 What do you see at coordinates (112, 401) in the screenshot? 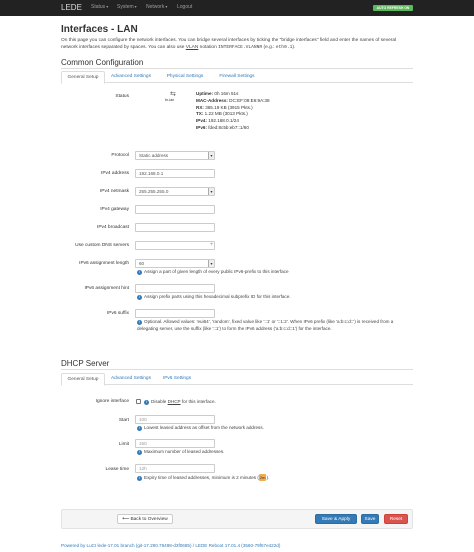
I see `ignore-interface-label: Ignore interface` at bounding box center [112, 401].